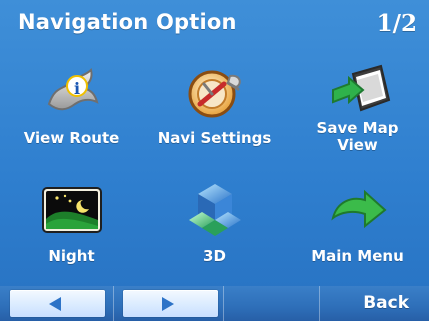 The width and height of the screenshot is (429, 321). Describe the element at coordinates (77, 88) in the screenshot. I see `svg-text: i` at that location.